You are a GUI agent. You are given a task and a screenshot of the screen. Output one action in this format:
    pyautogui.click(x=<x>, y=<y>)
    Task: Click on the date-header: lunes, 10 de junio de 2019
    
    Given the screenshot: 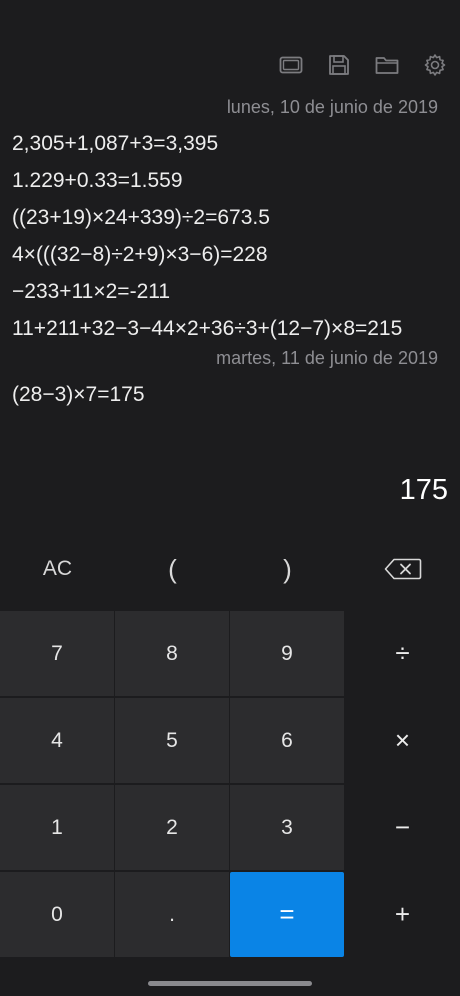 What is the action you would take?
    pyautogui.click(x=332, y=107)
    